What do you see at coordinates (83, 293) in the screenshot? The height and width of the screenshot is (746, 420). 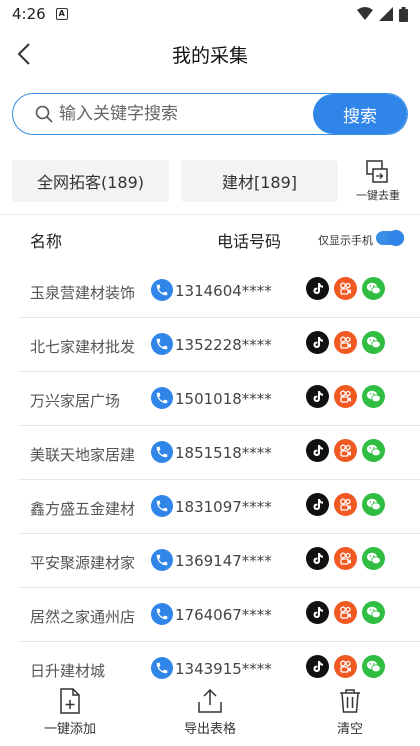 I see `company-name: 玉泉营建材装饰` at bounding box center [83, 293].